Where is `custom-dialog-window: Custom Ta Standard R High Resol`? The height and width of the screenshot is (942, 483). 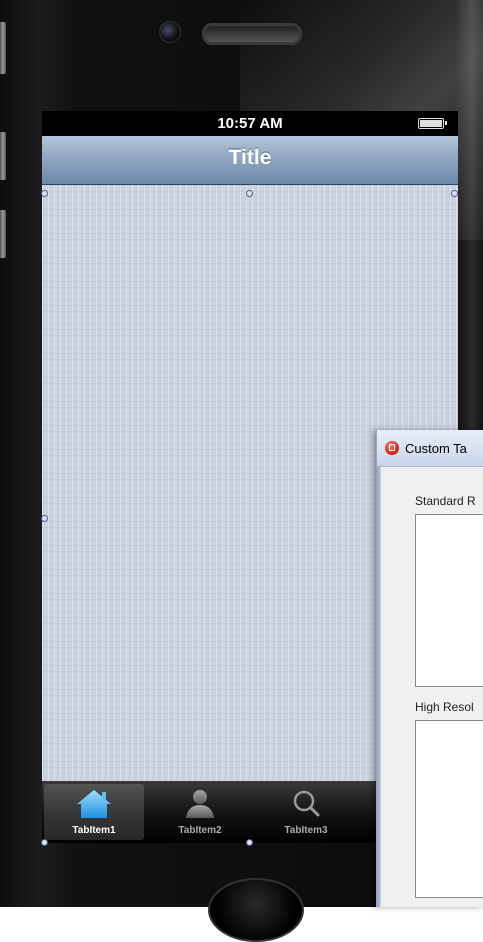 custom-dialog-window: Custom Ta Standard R High Resol is located at coordinates (429, 668).